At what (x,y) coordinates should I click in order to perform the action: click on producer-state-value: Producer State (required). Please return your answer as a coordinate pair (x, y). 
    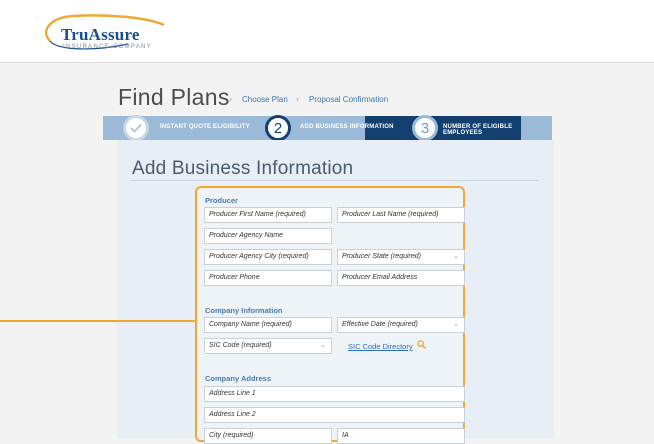
    Looking at the image, I should click on (381, 256).